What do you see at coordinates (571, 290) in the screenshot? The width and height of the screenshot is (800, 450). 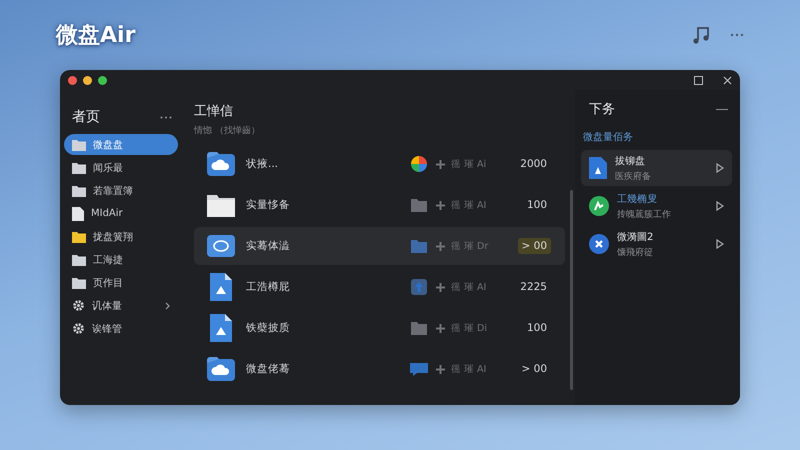 I see `scrollbar` at bounding box center [571, 290].